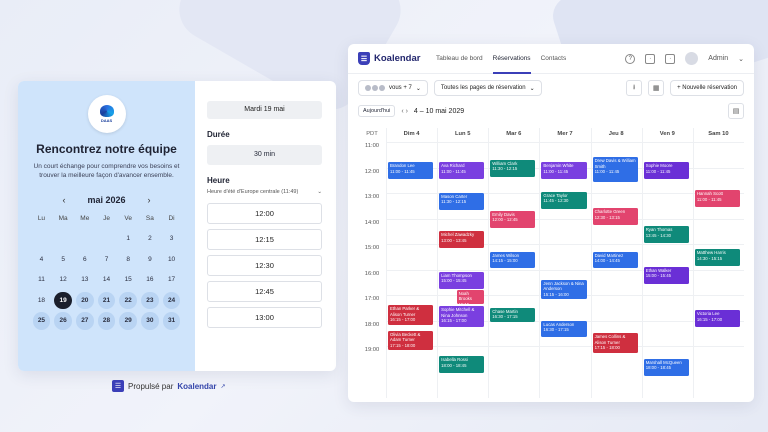 The width and height of the screenshot is (768, 432). I want to click on calendar-day: 7, so click(106, 259).